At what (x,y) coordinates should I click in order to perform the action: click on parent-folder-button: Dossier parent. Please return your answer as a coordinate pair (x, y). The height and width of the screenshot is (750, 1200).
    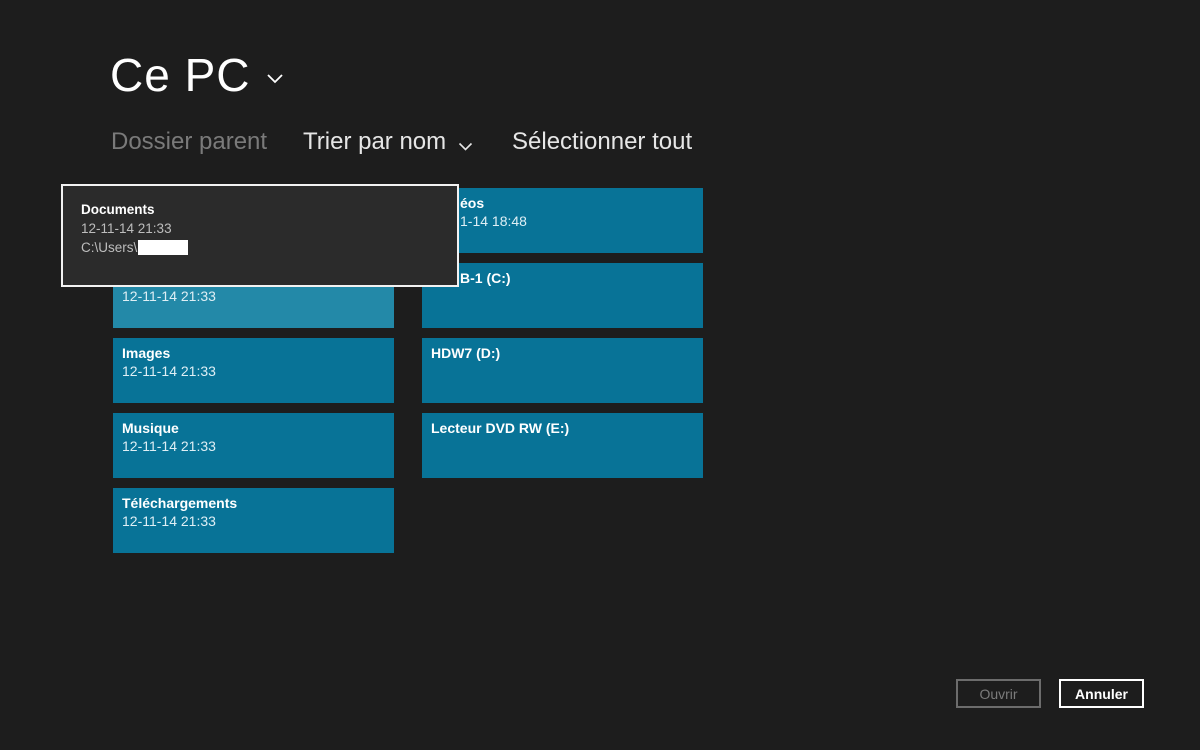
    Looking at the image, I should click on (207, 142).